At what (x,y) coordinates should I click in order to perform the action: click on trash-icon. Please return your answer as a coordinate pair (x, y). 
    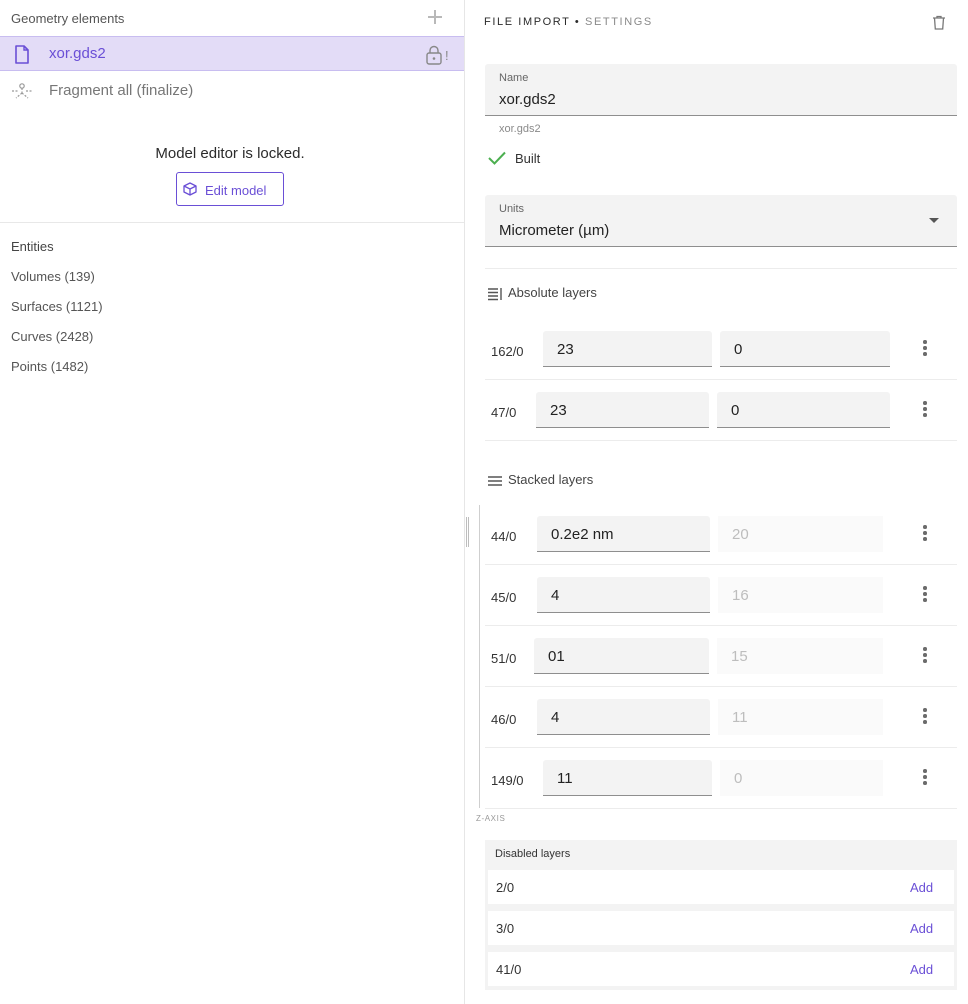
    Looking at the image, I should click on (939, 22).